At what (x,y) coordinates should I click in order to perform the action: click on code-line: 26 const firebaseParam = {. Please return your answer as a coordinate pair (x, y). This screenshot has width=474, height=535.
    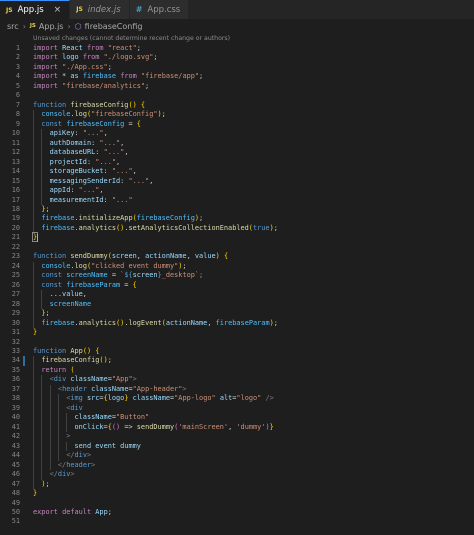
    Looking at the image, I should click on (237, 285).